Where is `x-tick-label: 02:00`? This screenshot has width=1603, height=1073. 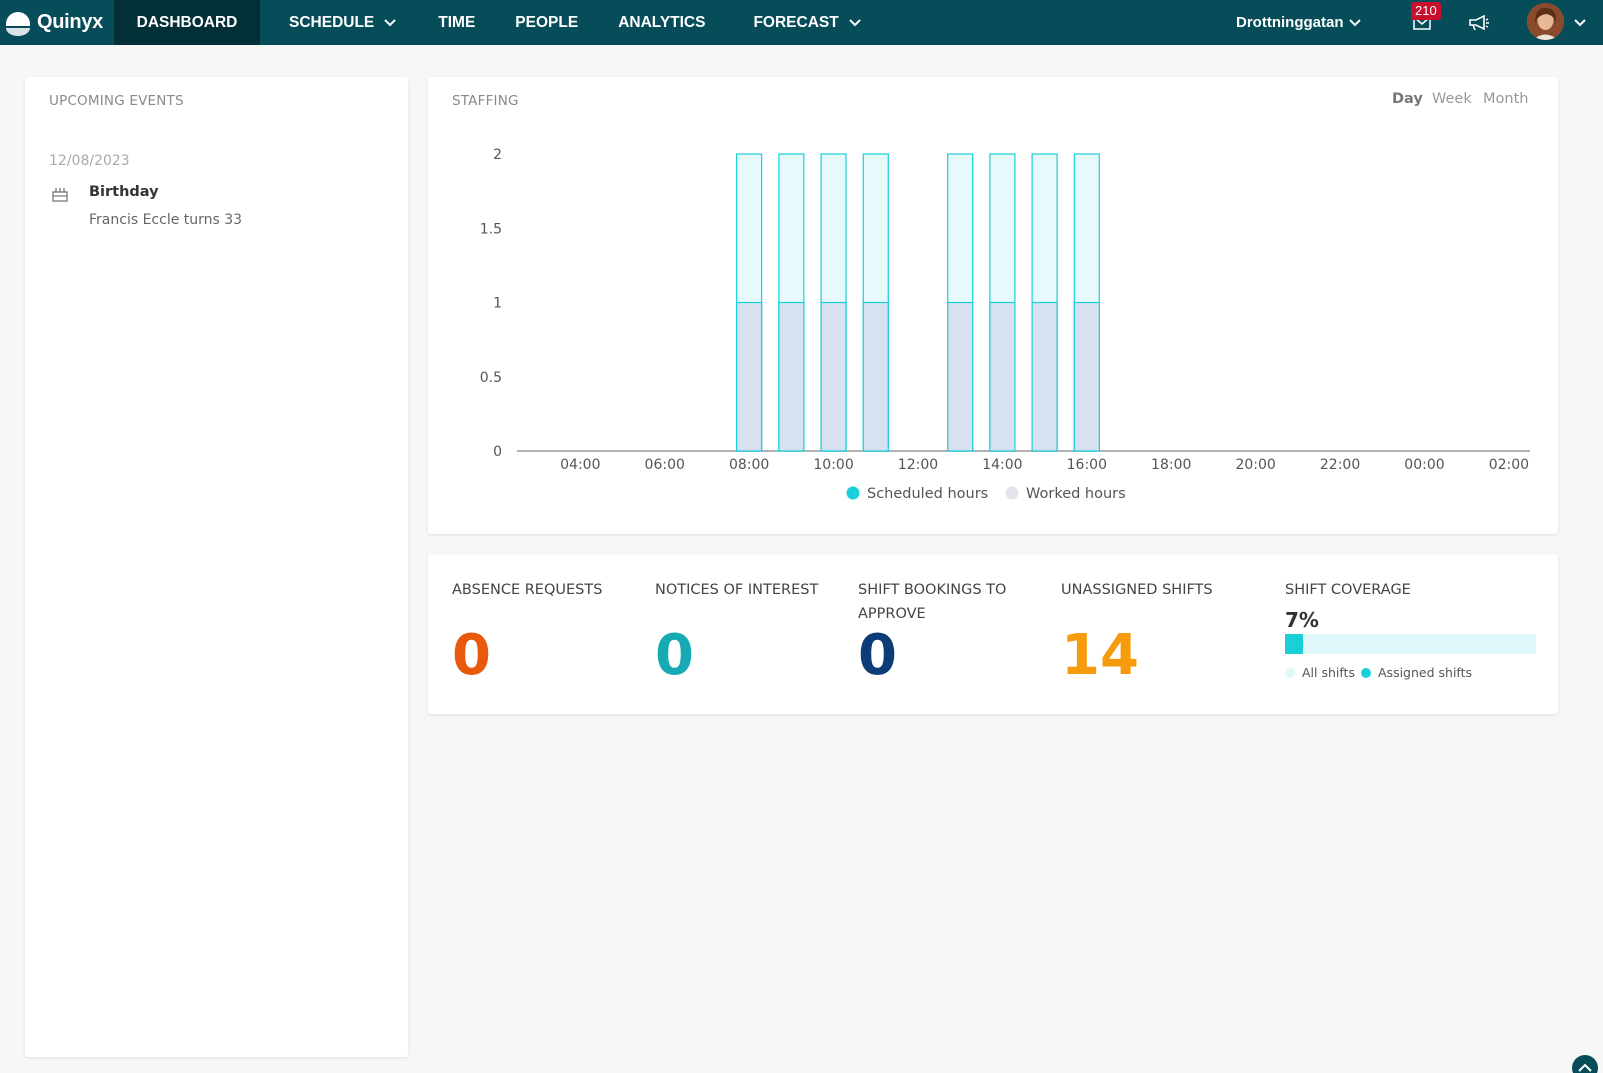
x-tick-label: 02:00 is located at coordinates (1509, 465).